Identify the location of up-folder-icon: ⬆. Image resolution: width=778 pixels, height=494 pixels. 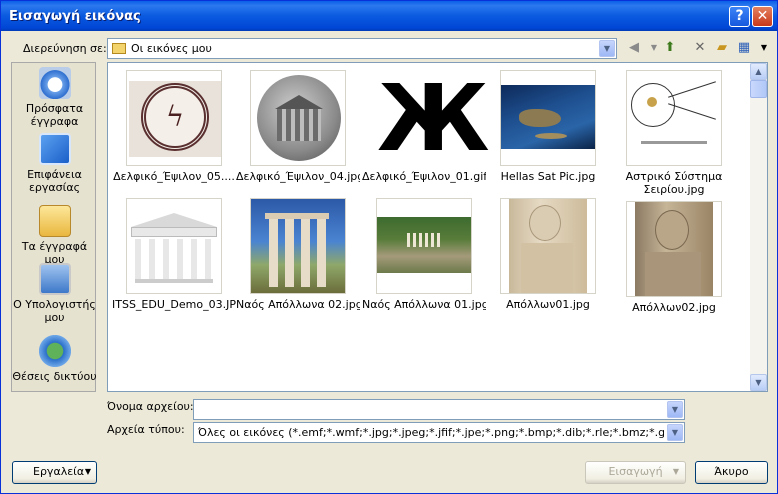
(670, 48).